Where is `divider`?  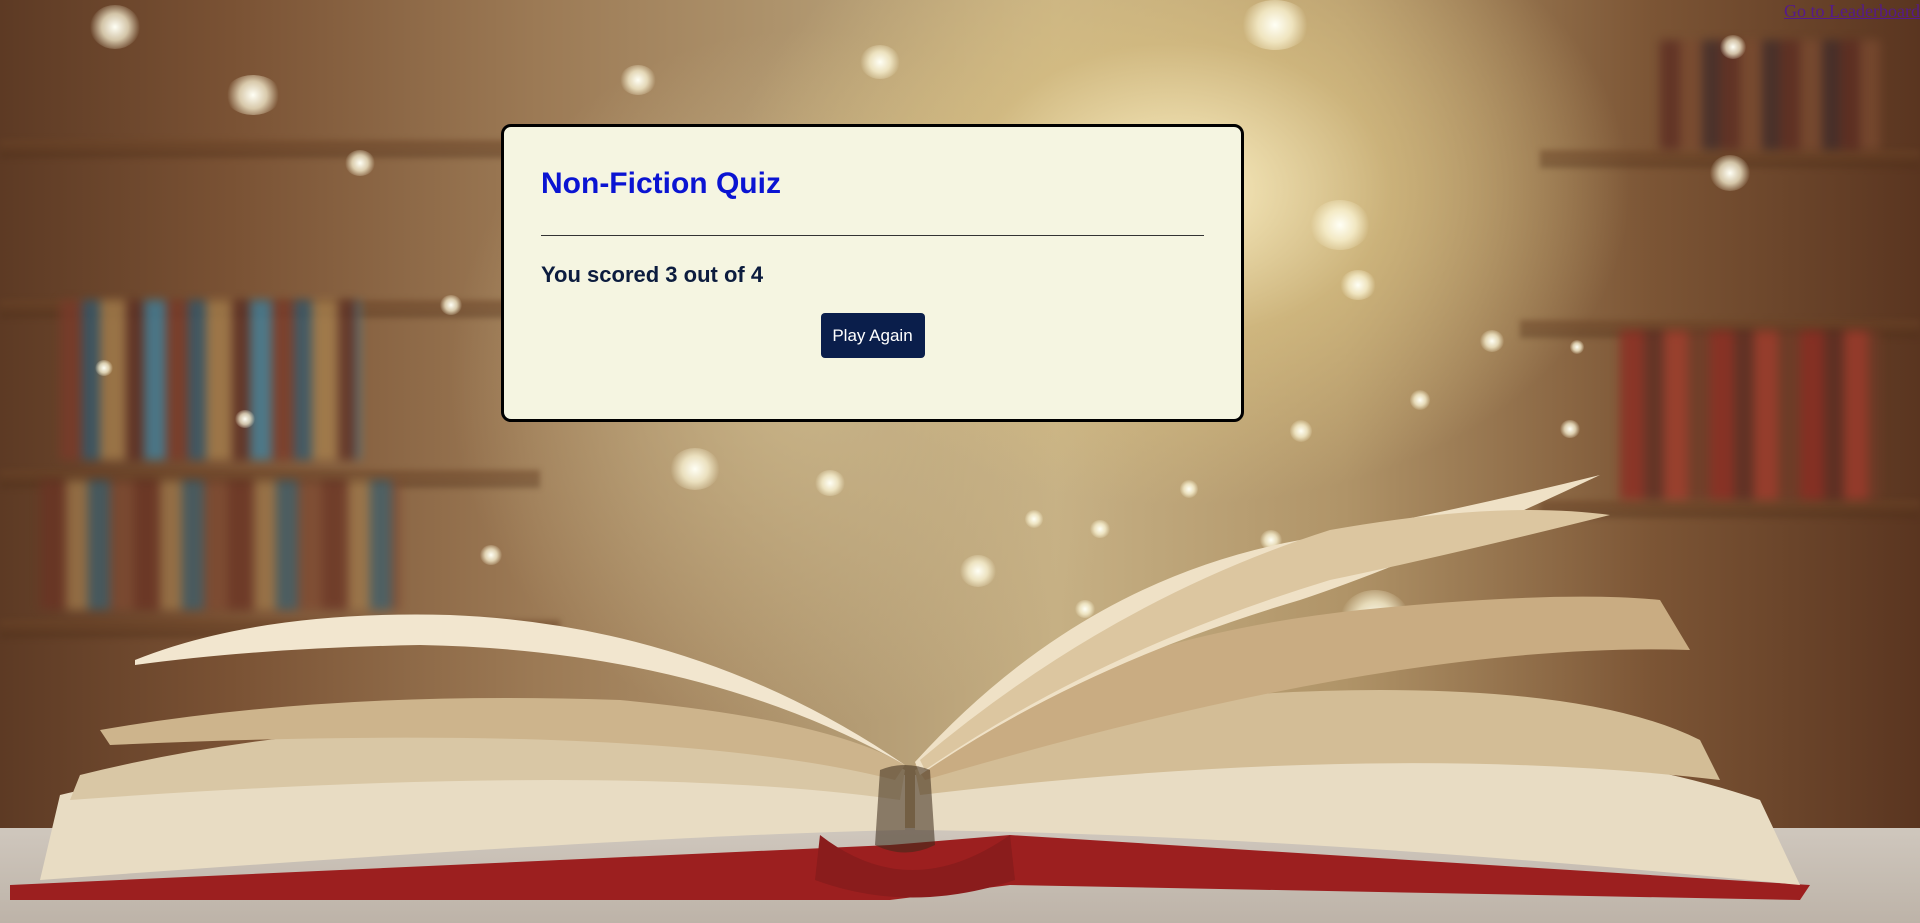 divider is located at coordinates (872, 235).